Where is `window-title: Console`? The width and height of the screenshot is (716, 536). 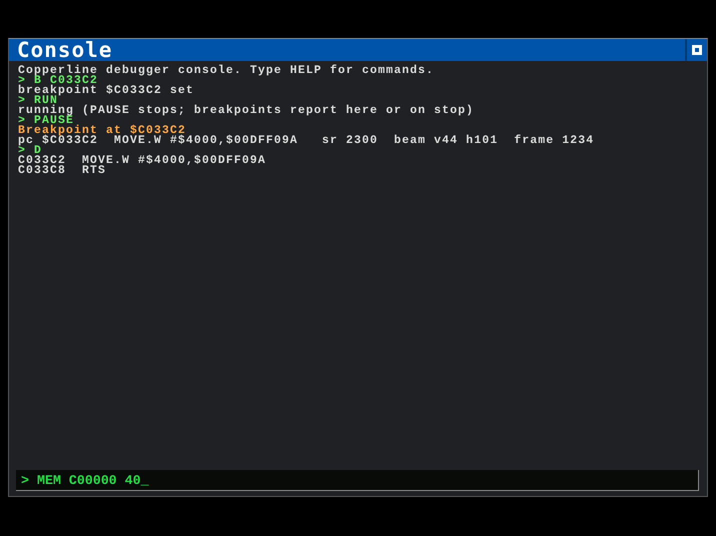
window-title: Console is located at coordinates (65, 50).